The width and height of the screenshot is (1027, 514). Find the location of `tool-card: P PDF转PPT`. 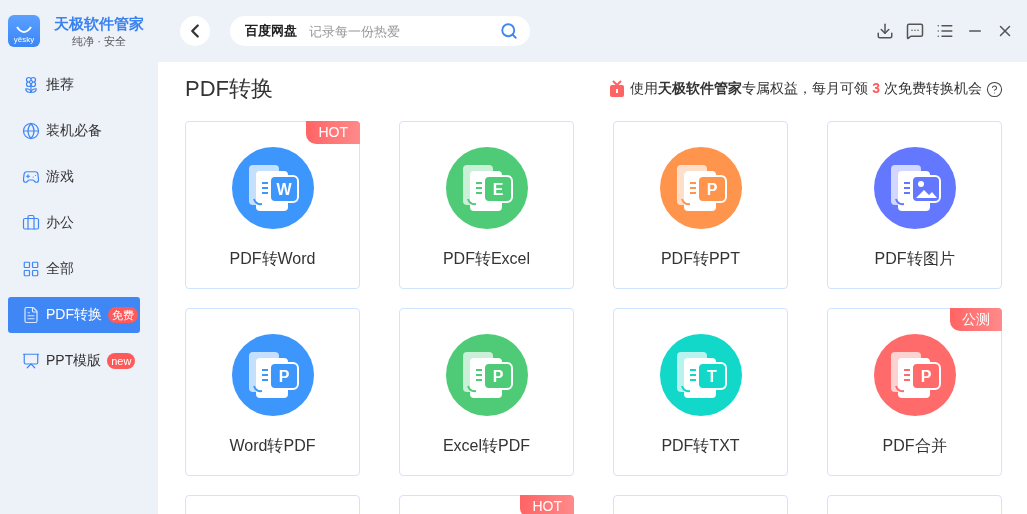

tool-card: P PDF转PPT is located at coordinates (700, 205).